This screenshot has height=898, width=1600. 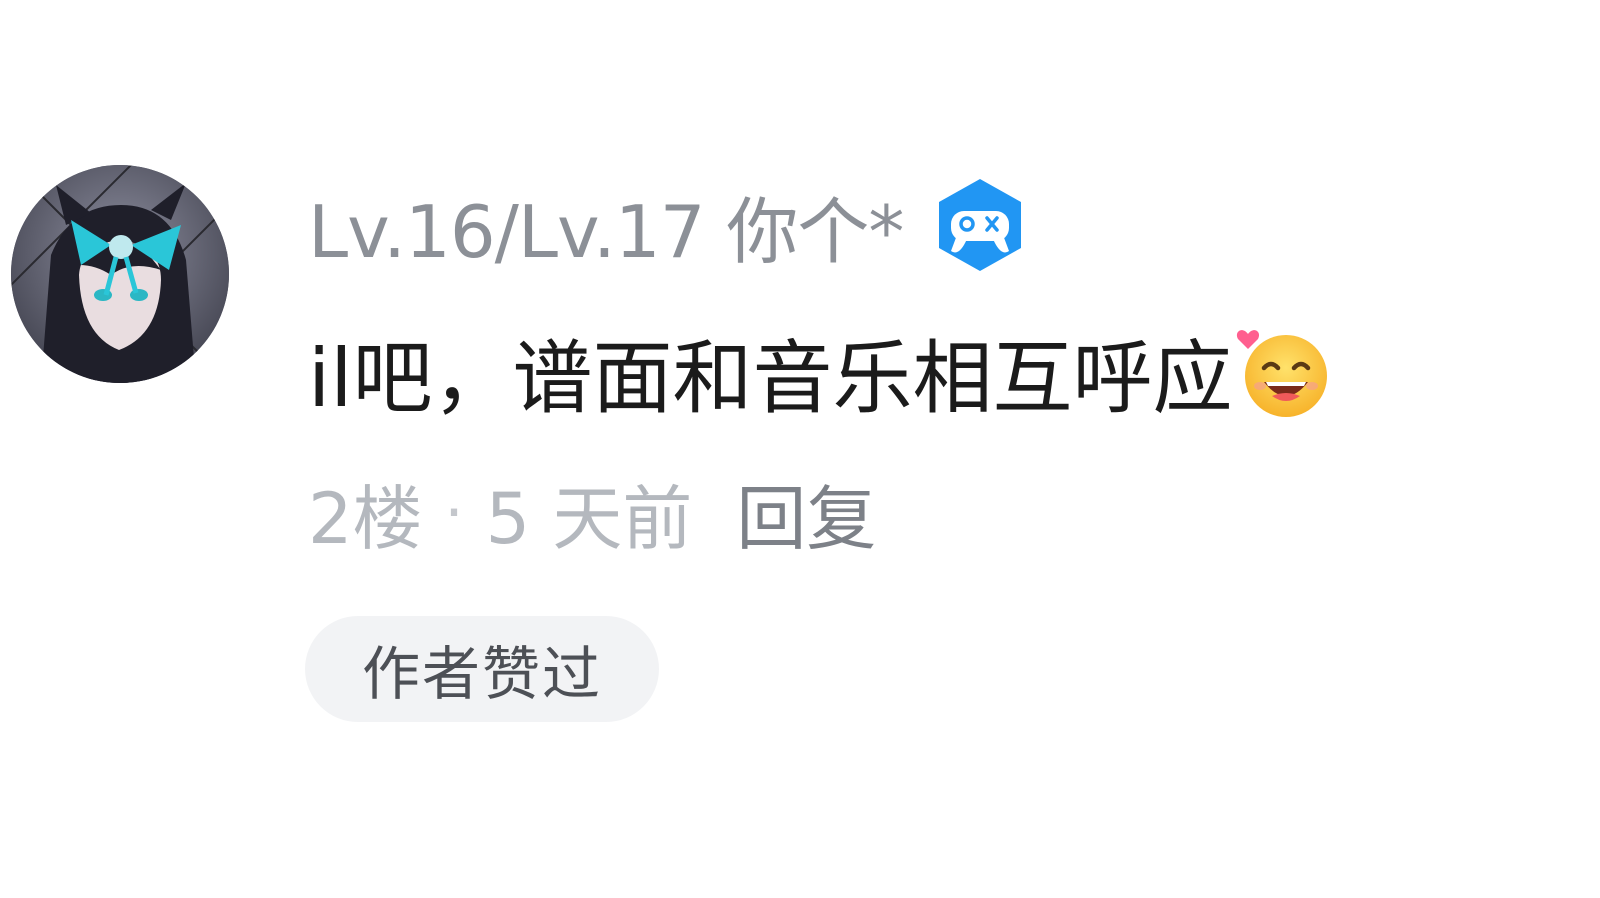 I want to click on smiling-face-with-heart-emoji-icon, so click(x=1282, y=372).